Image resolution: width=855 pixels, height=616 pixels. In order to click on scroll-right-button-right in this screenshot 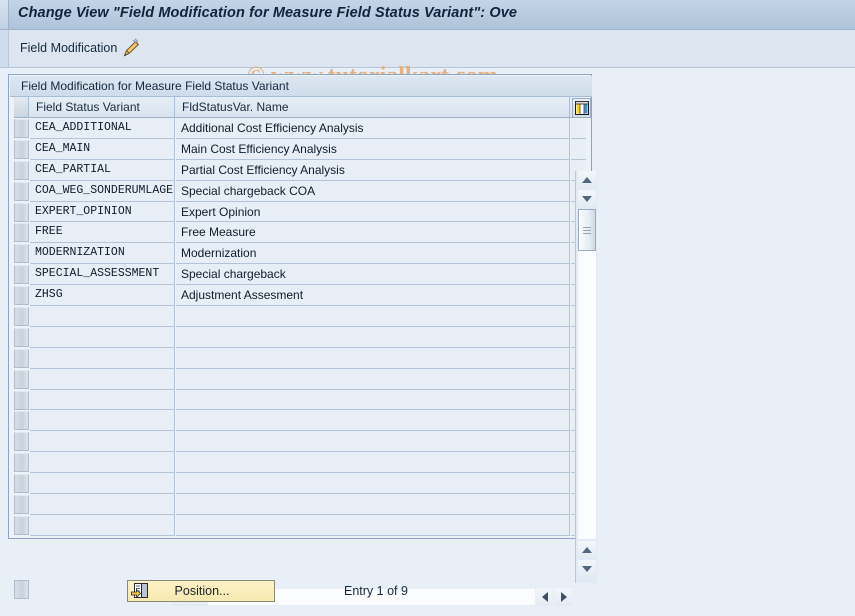, I will do `click(563, 597)`.